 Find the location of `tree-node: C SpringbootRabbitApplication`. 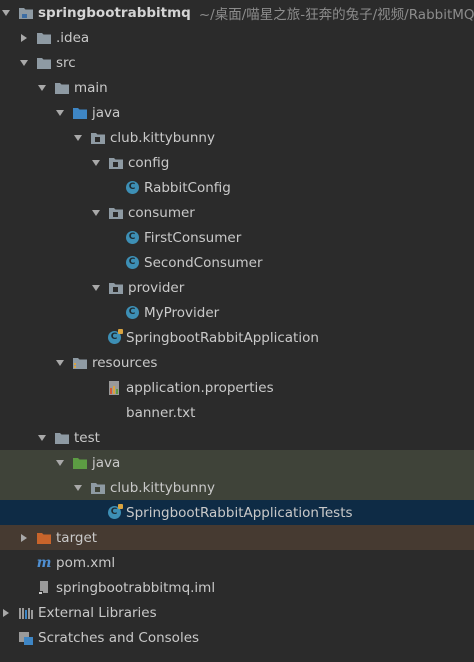

tree-node: C SpringbootRabbitApplication is located at coordinates (237, 337).